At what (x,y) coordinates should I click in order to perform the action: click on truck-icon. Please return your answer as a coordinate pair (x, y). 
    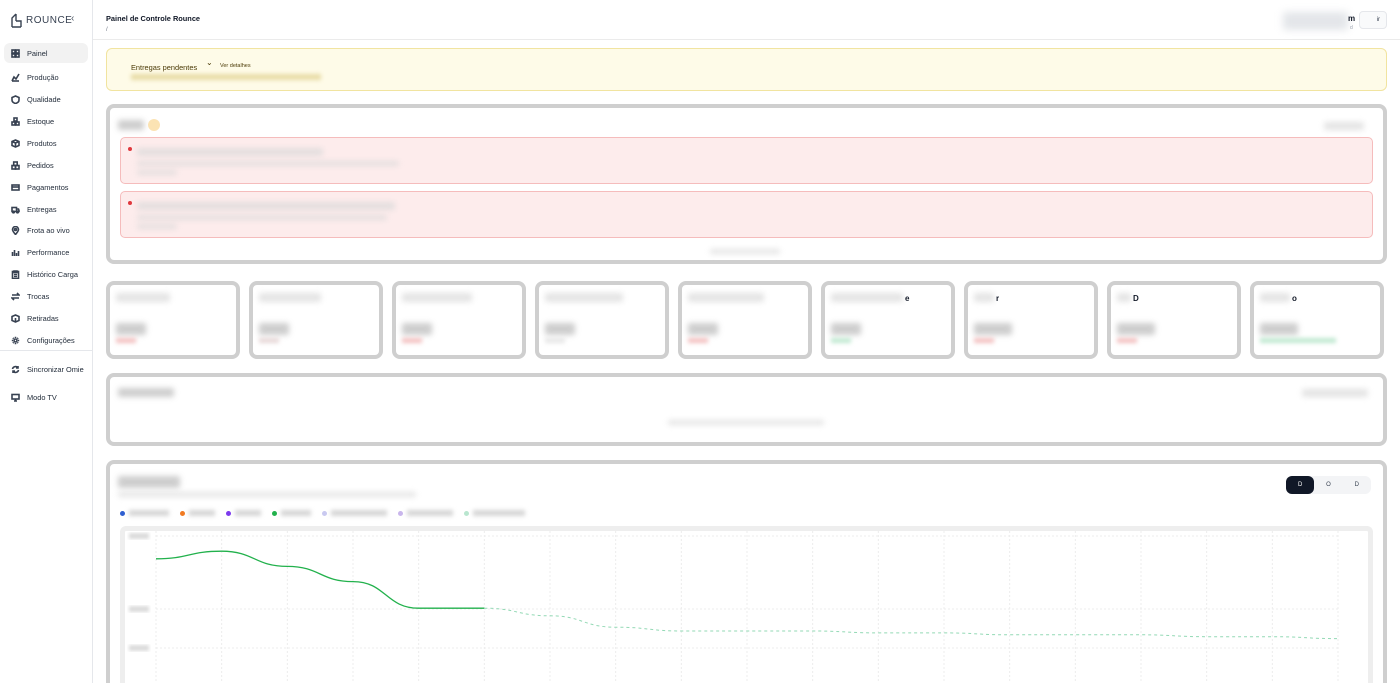
    Looking at the image, I should click on (15, 209).